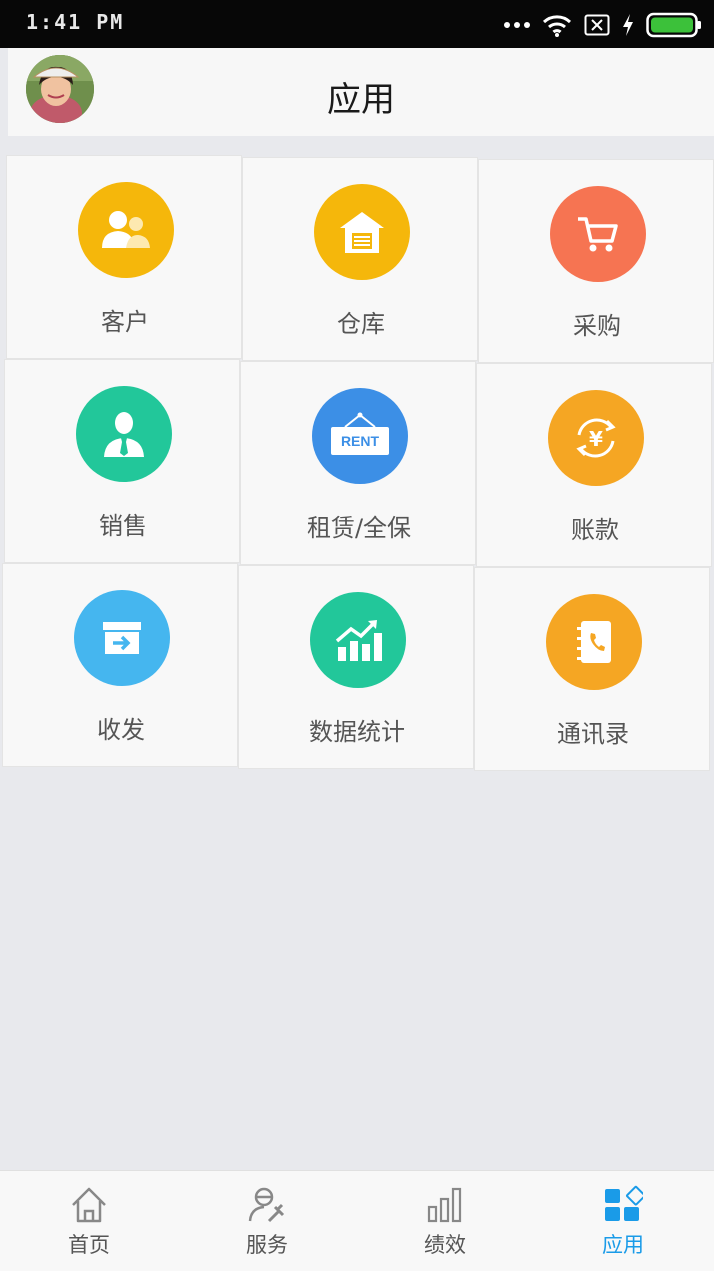 Image resolution: width=714 pixels, height=1271 pixels. What do you see at coordinates (125, 322) in the screenshot?
I see `app-label: 客户` at bounding box center [125, 322].